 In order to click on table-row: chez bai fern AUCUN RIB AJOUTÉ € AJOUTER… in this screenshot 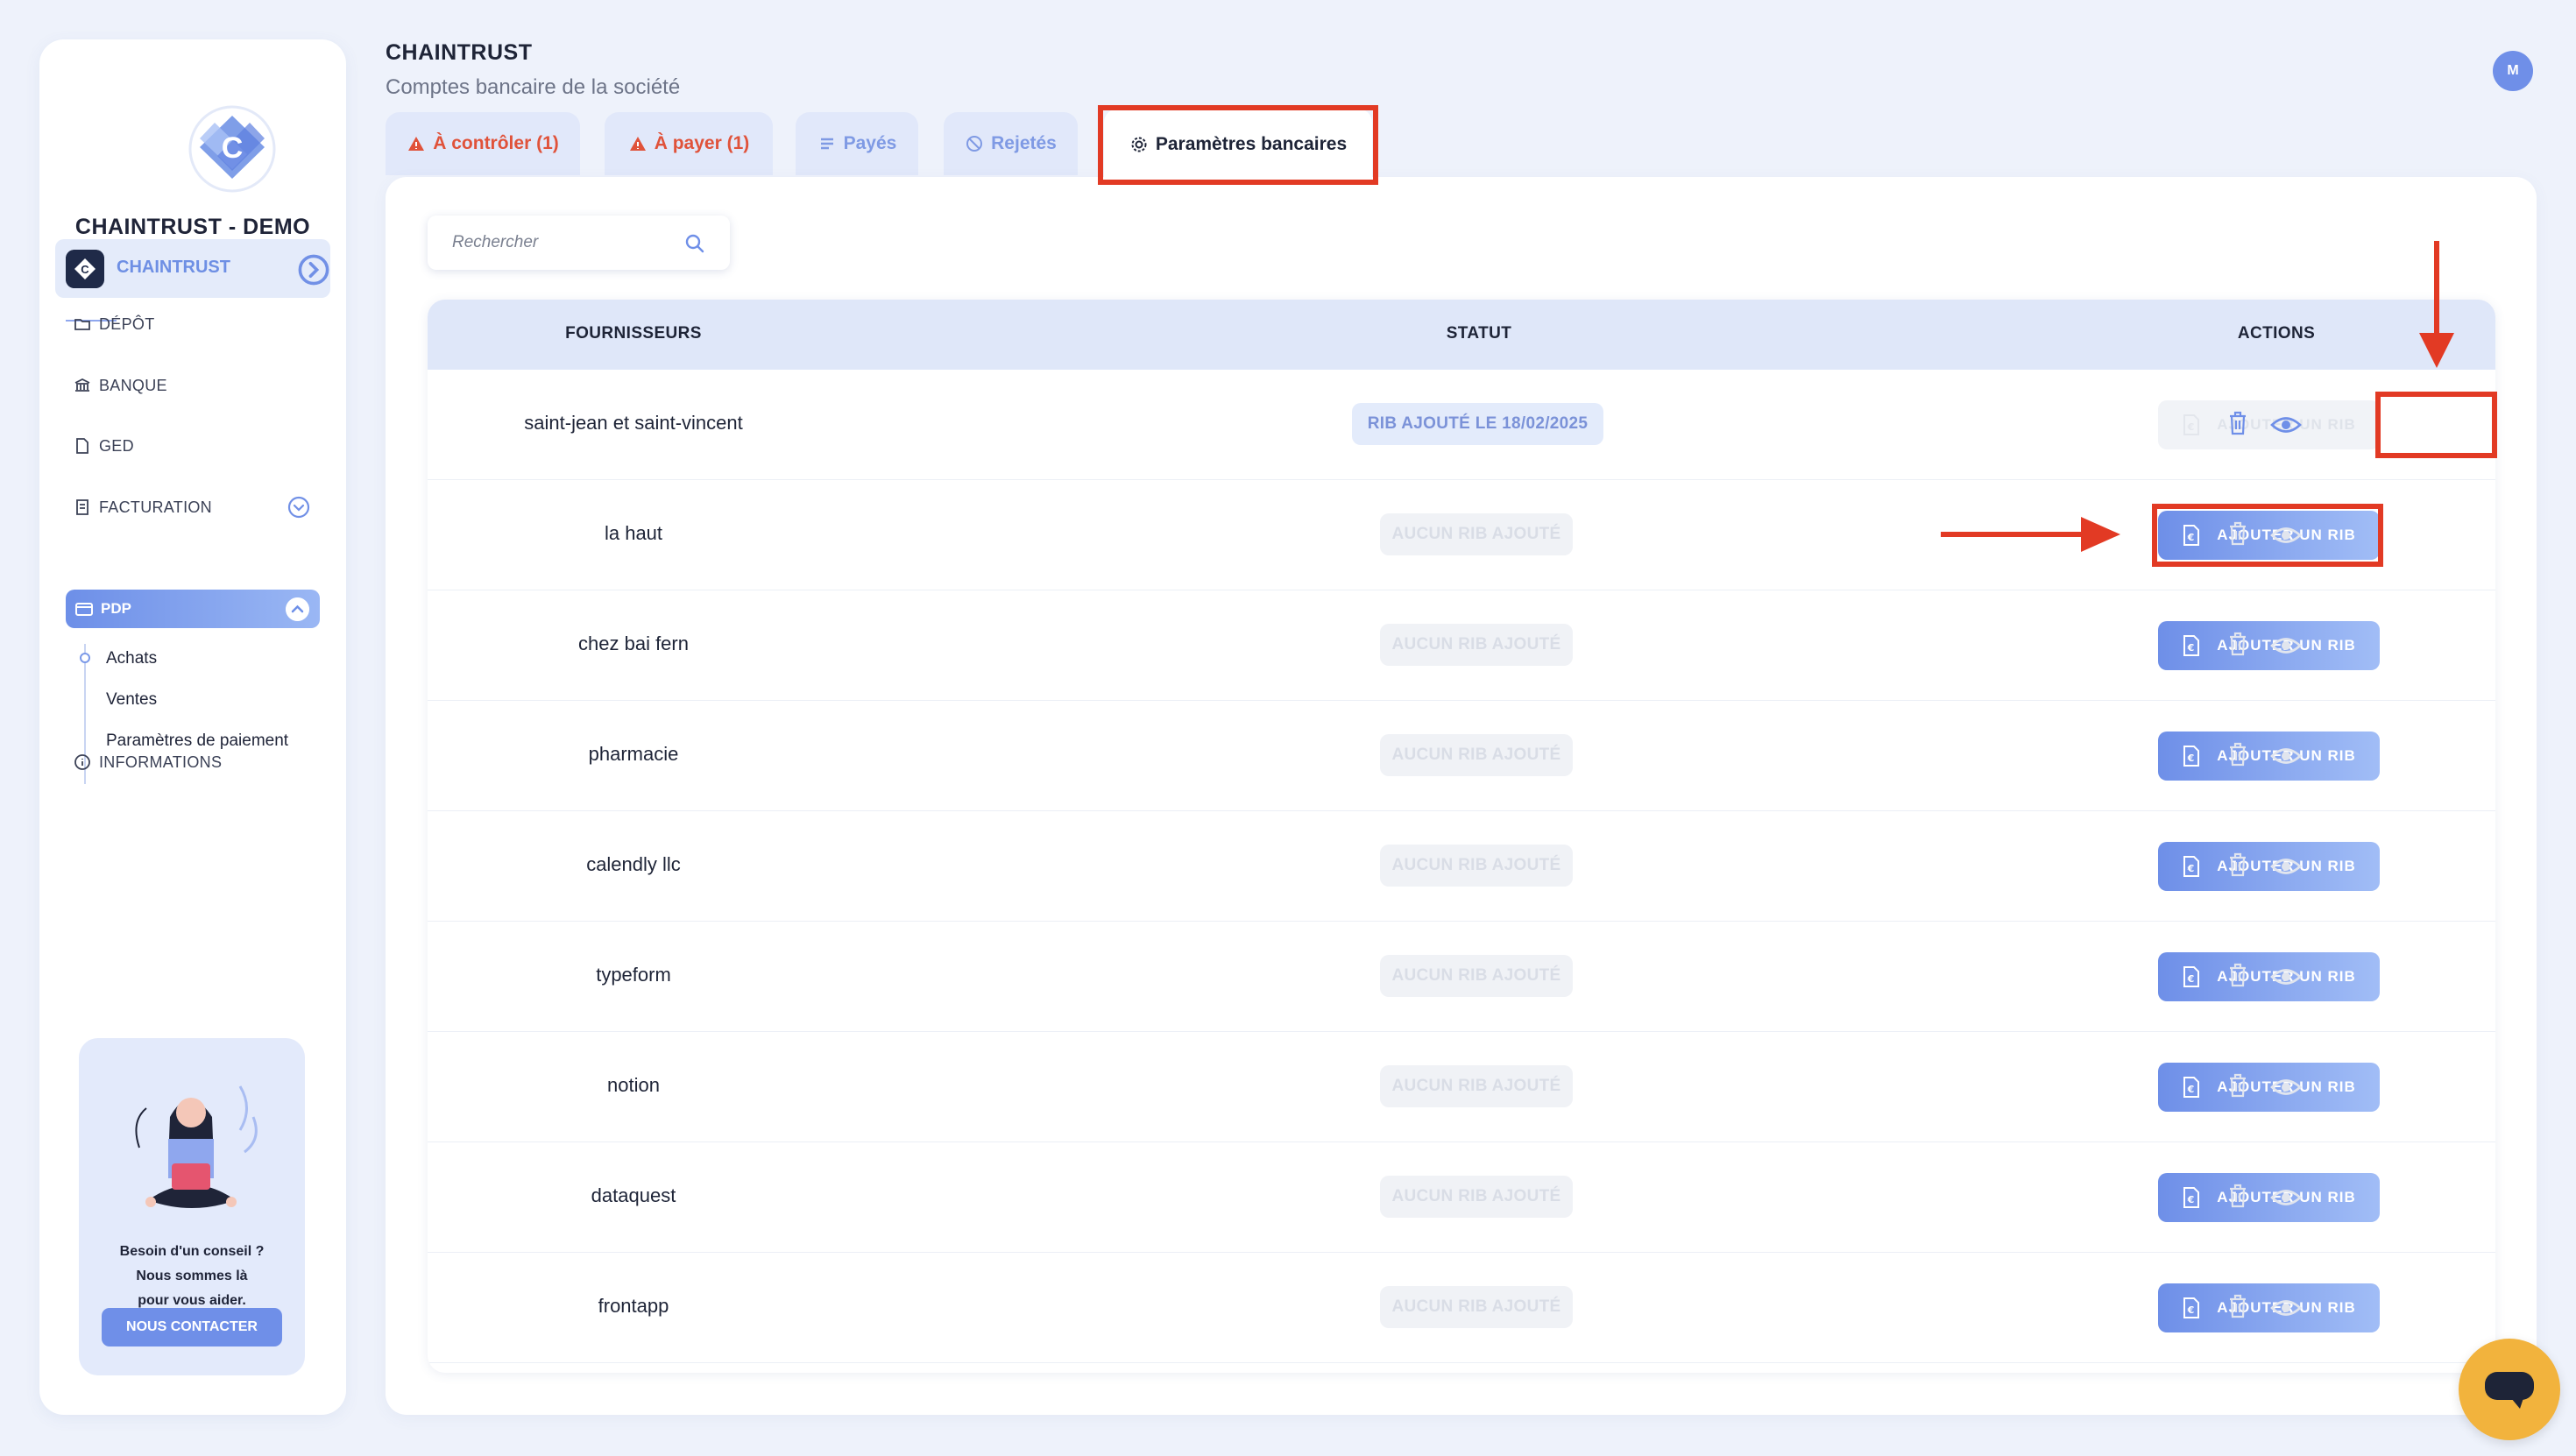, I will do `click(1461, 645)`.